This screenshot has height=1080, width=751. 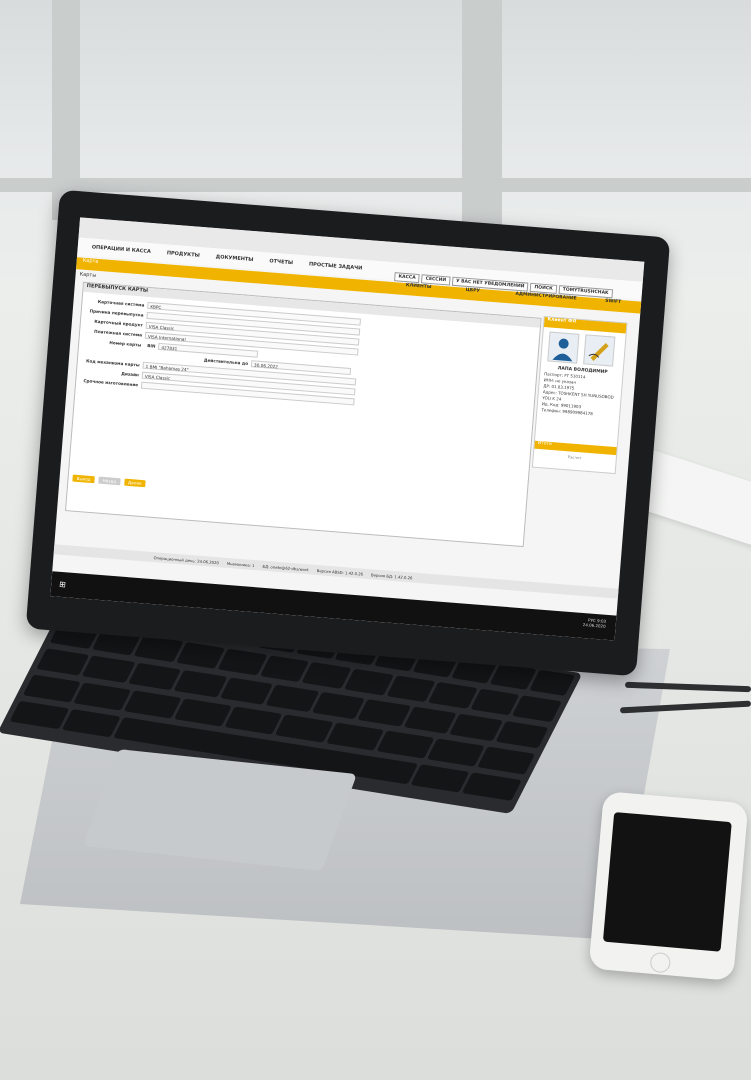 I want to click on exit-button: Выход, so click(x=83, y=479).